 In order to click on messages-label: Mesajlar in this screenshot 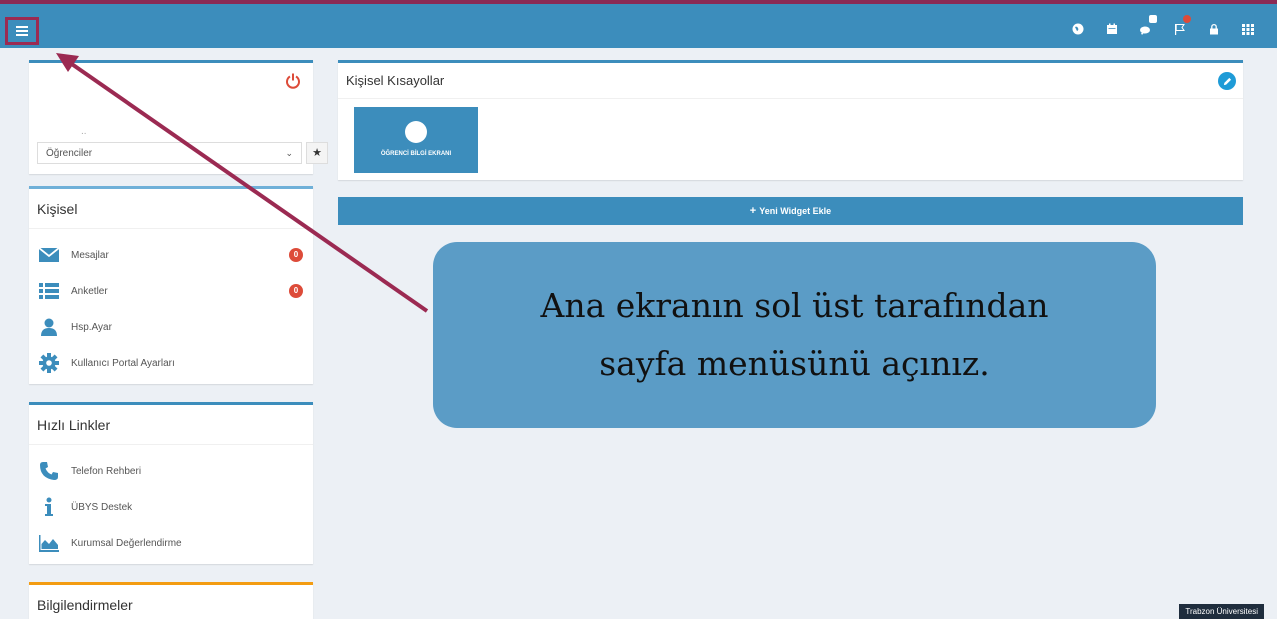, I will do `click(90, 255)`.